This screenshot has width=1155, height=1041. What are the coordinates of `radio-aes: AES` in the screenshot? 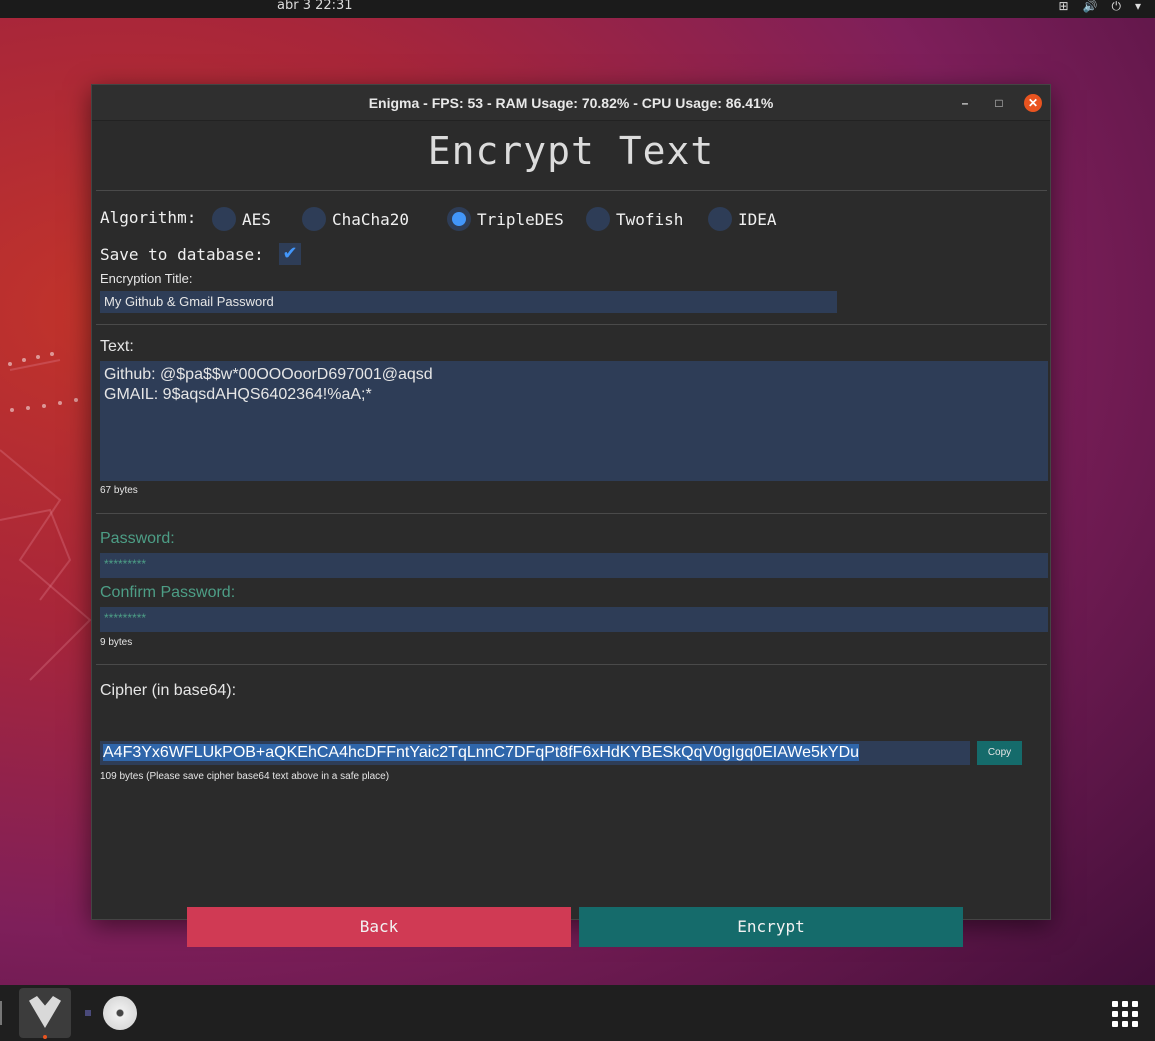 It's located at (241, 219).